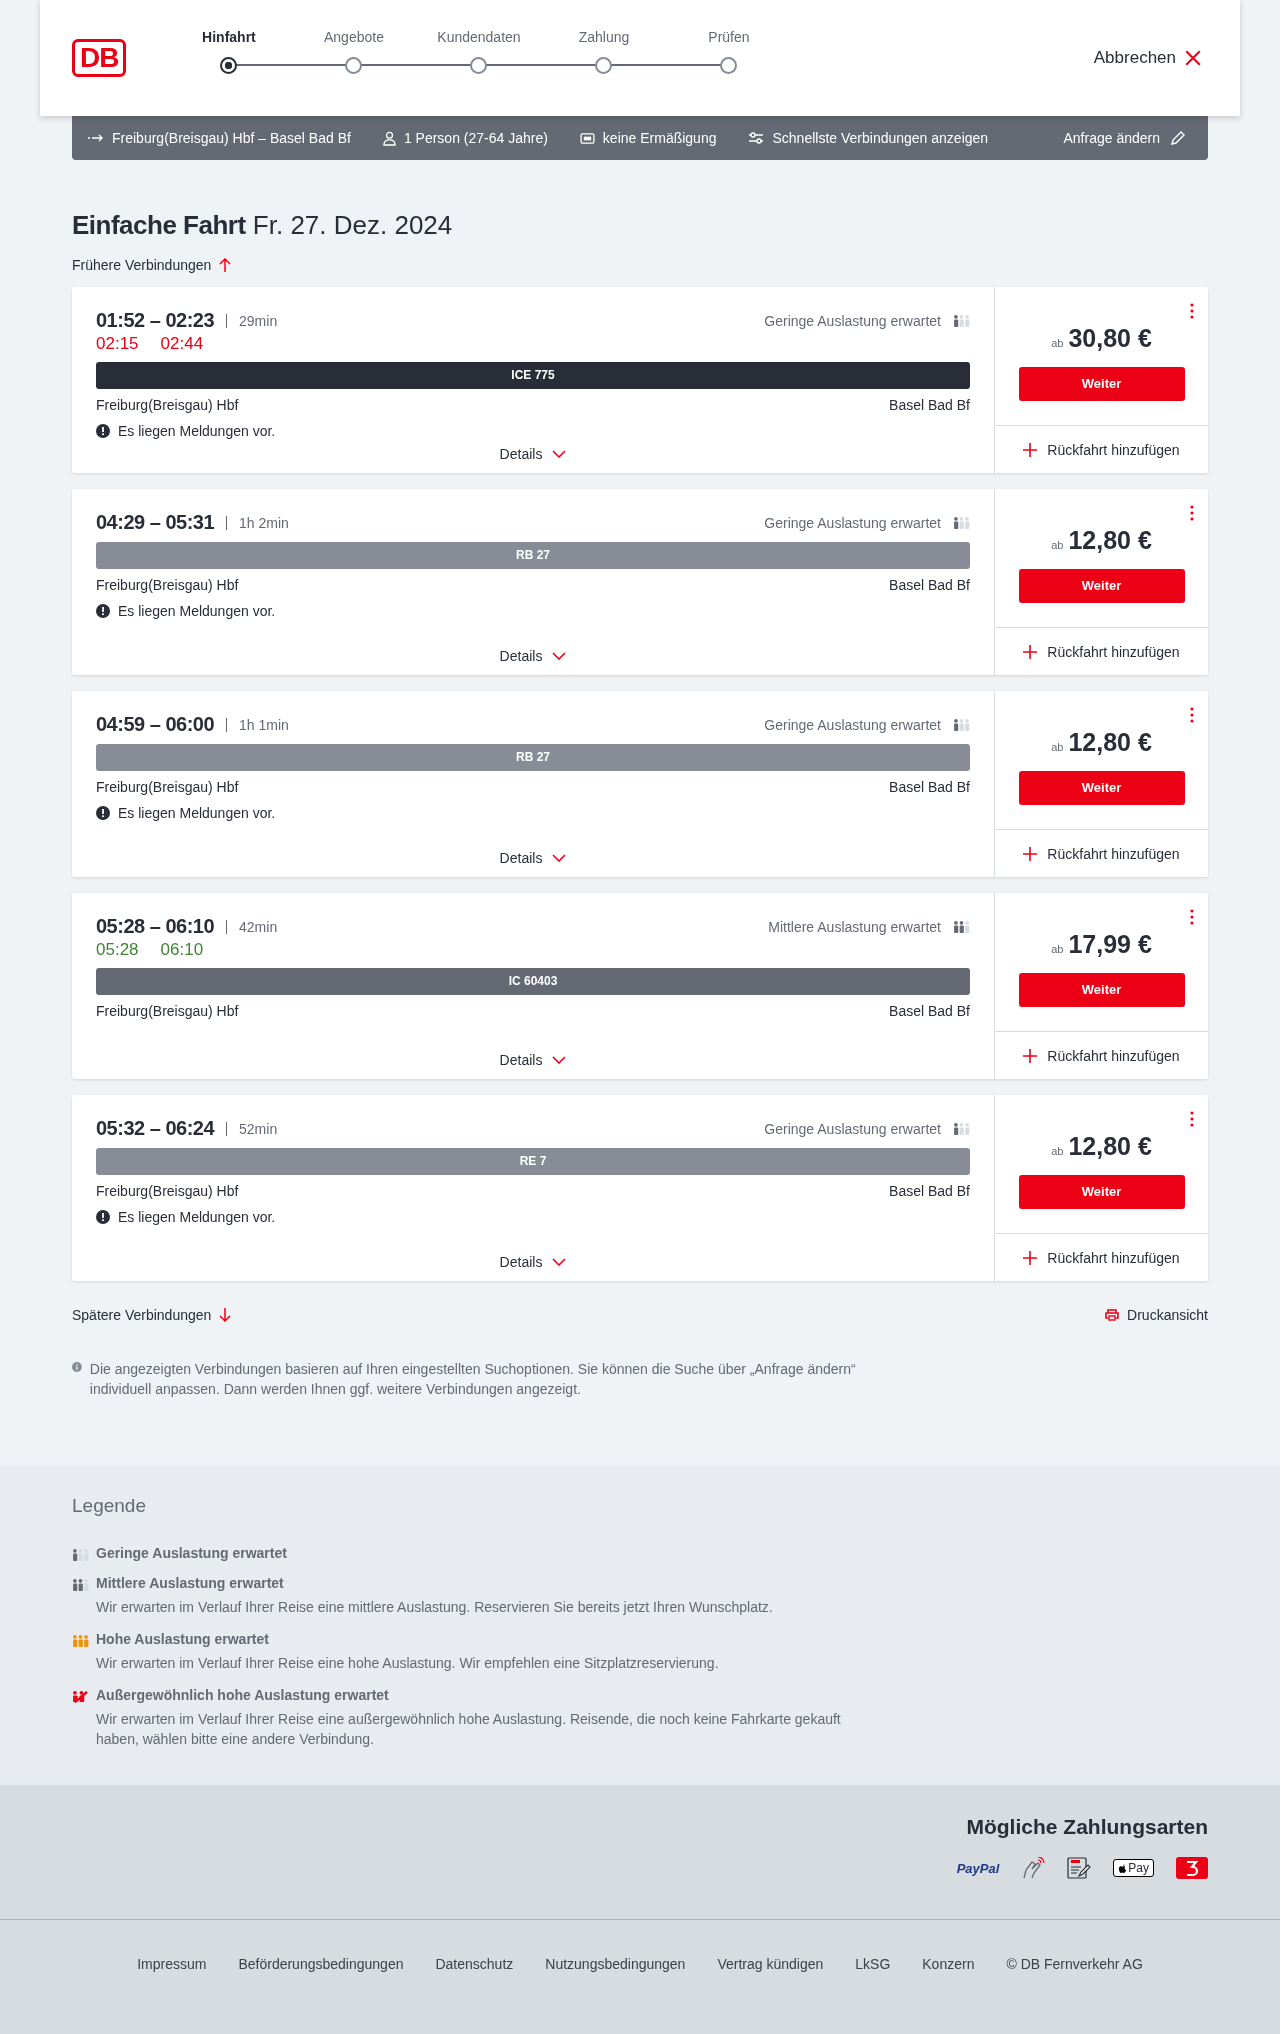 The width and height of the screenshot is (1280, 2034). I want to click on arrow-icon, so click(96, 138).